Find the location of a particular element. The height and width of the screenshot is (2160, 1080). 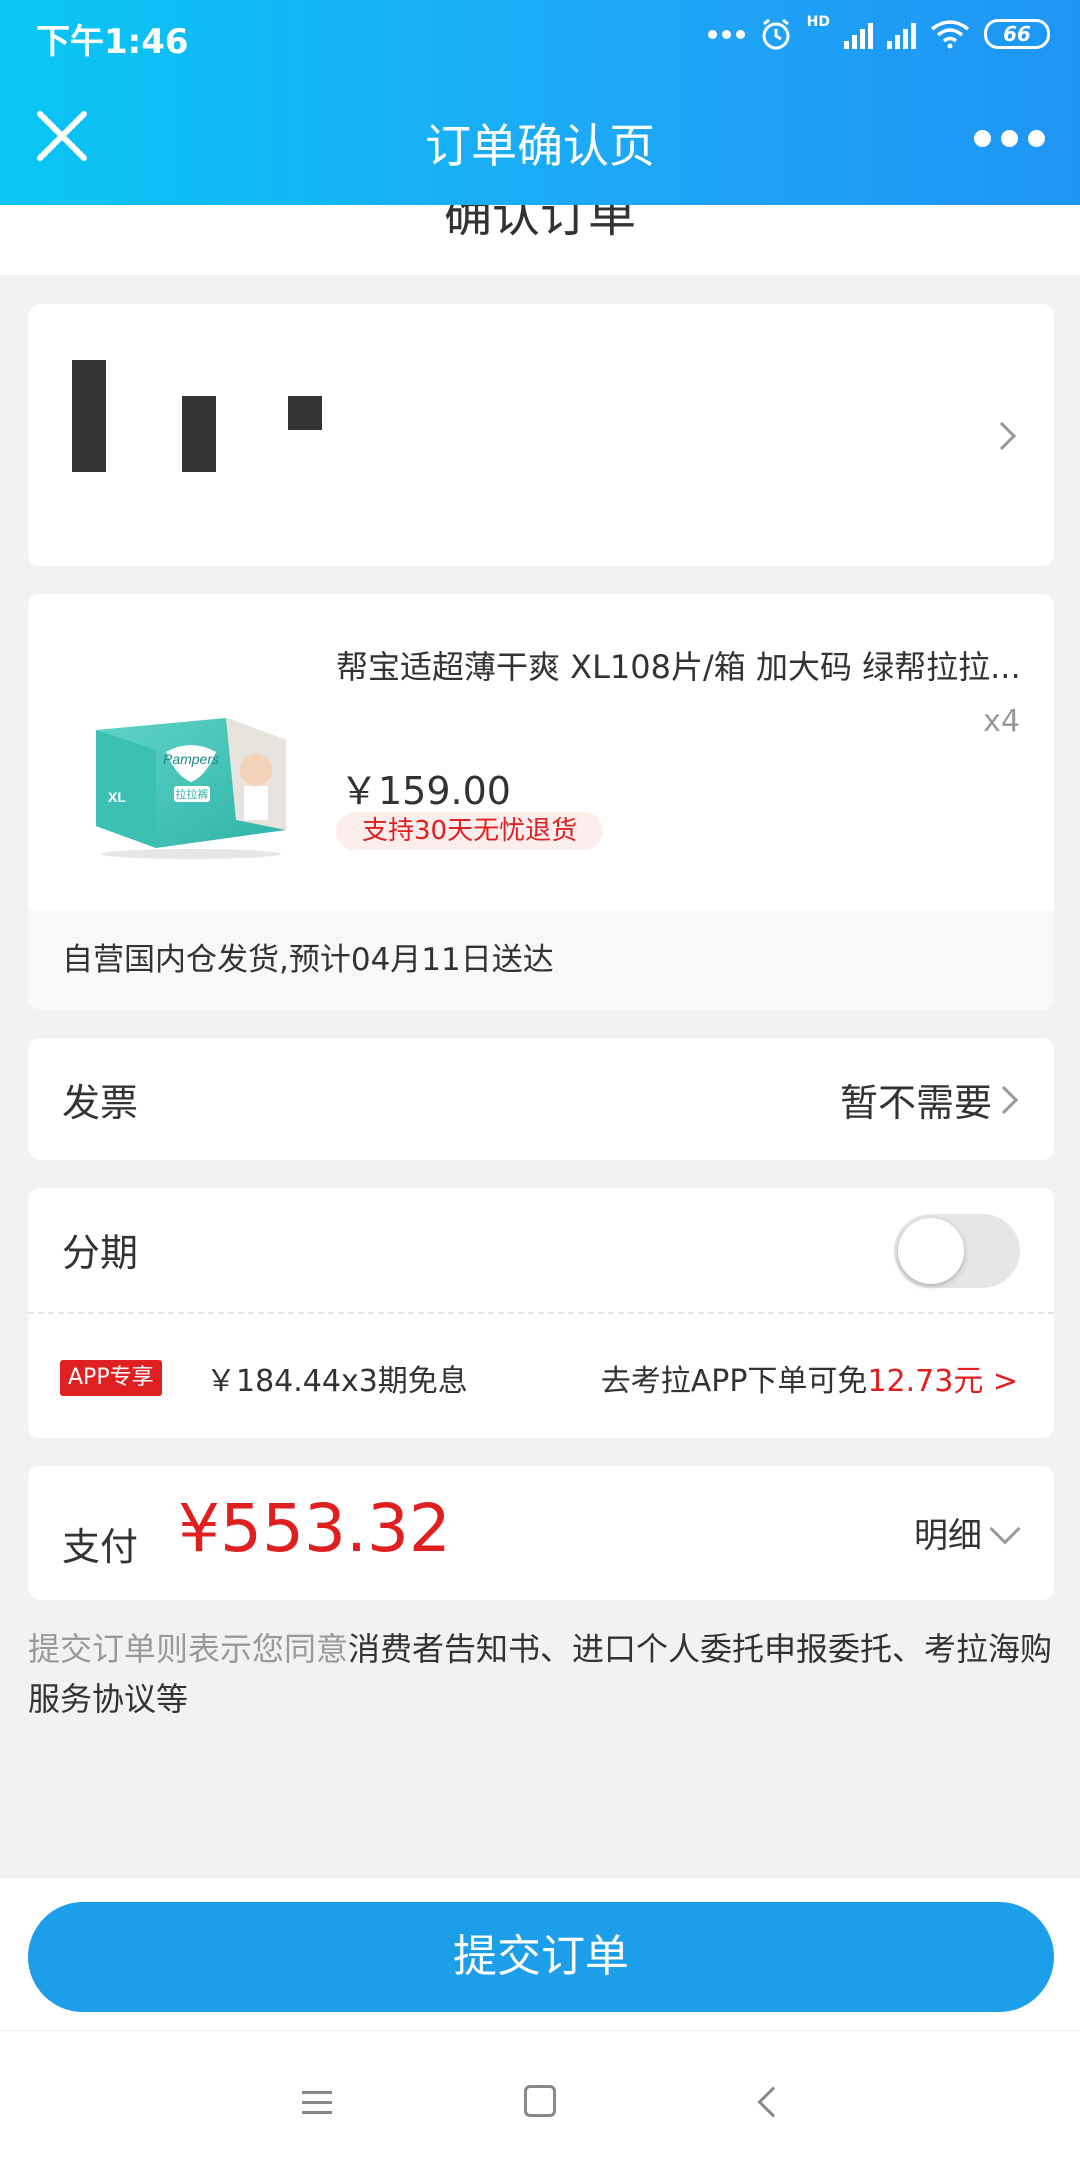

app-promo-link: 去考拉APP下单可免12.73元 > is located at coordinates (809, 1378).